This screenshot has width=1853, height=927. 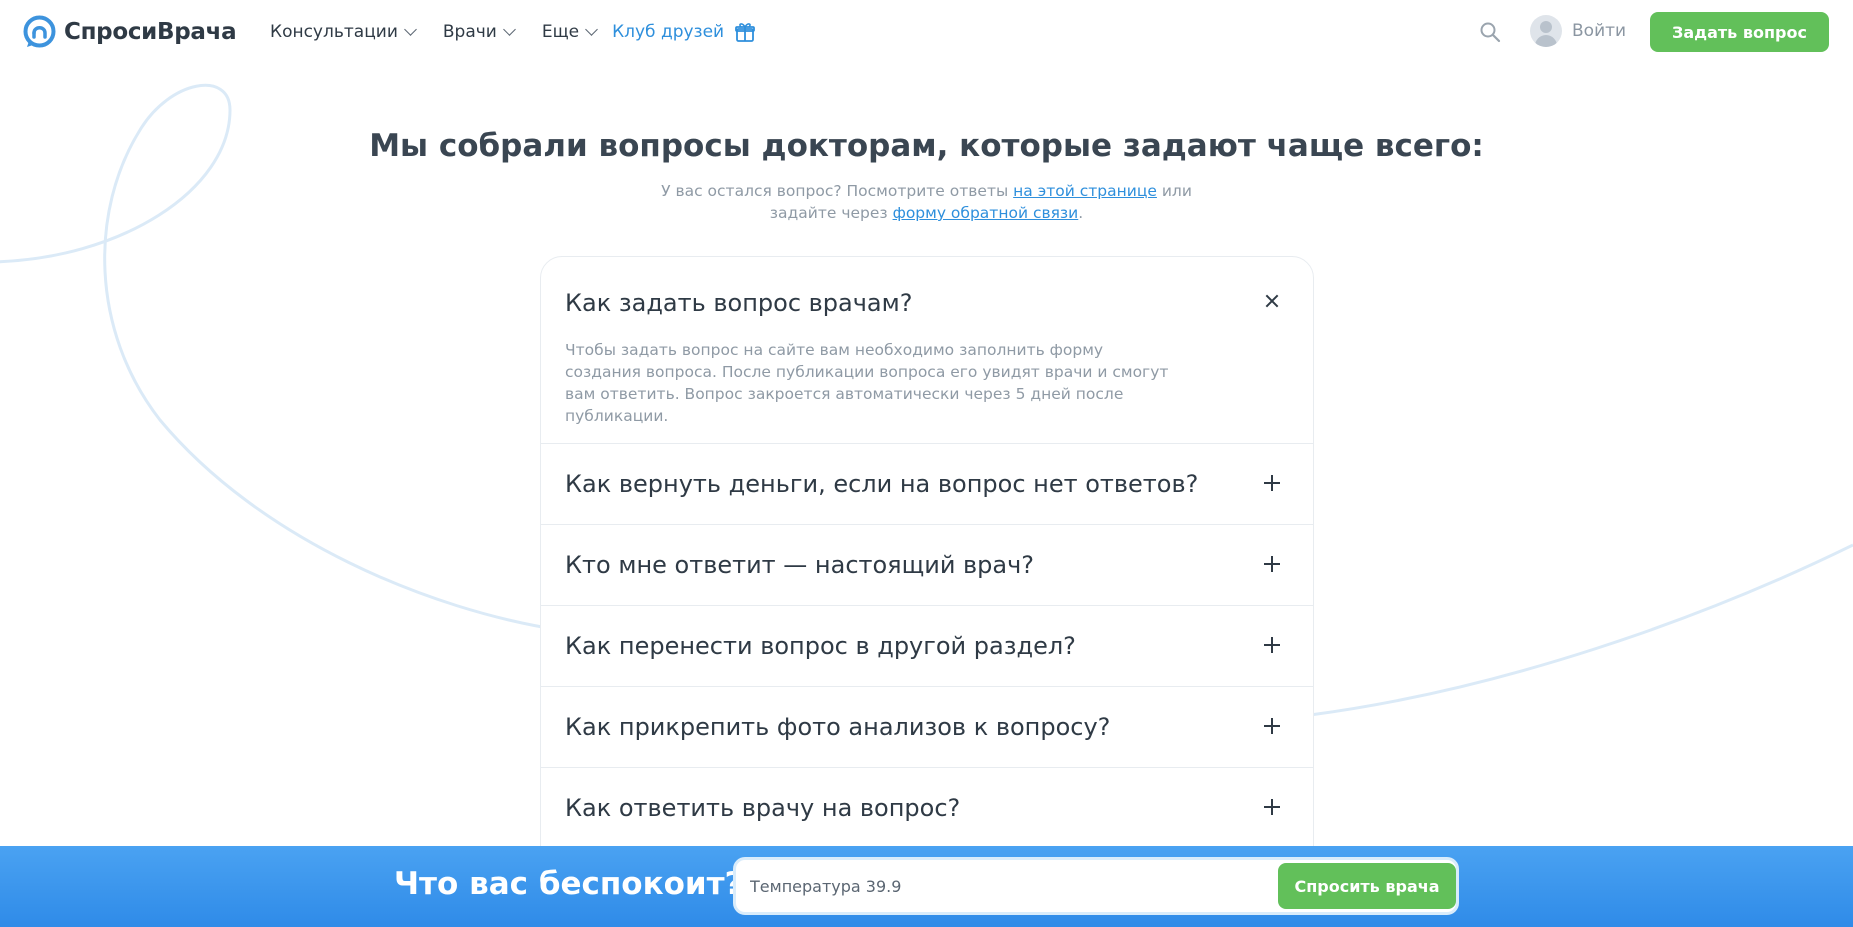 What do you see at coordinates (1367, 886) in the screenshot?
I see `ask-doctor-button: Спросить врача` at bounding box center [1367, 886].